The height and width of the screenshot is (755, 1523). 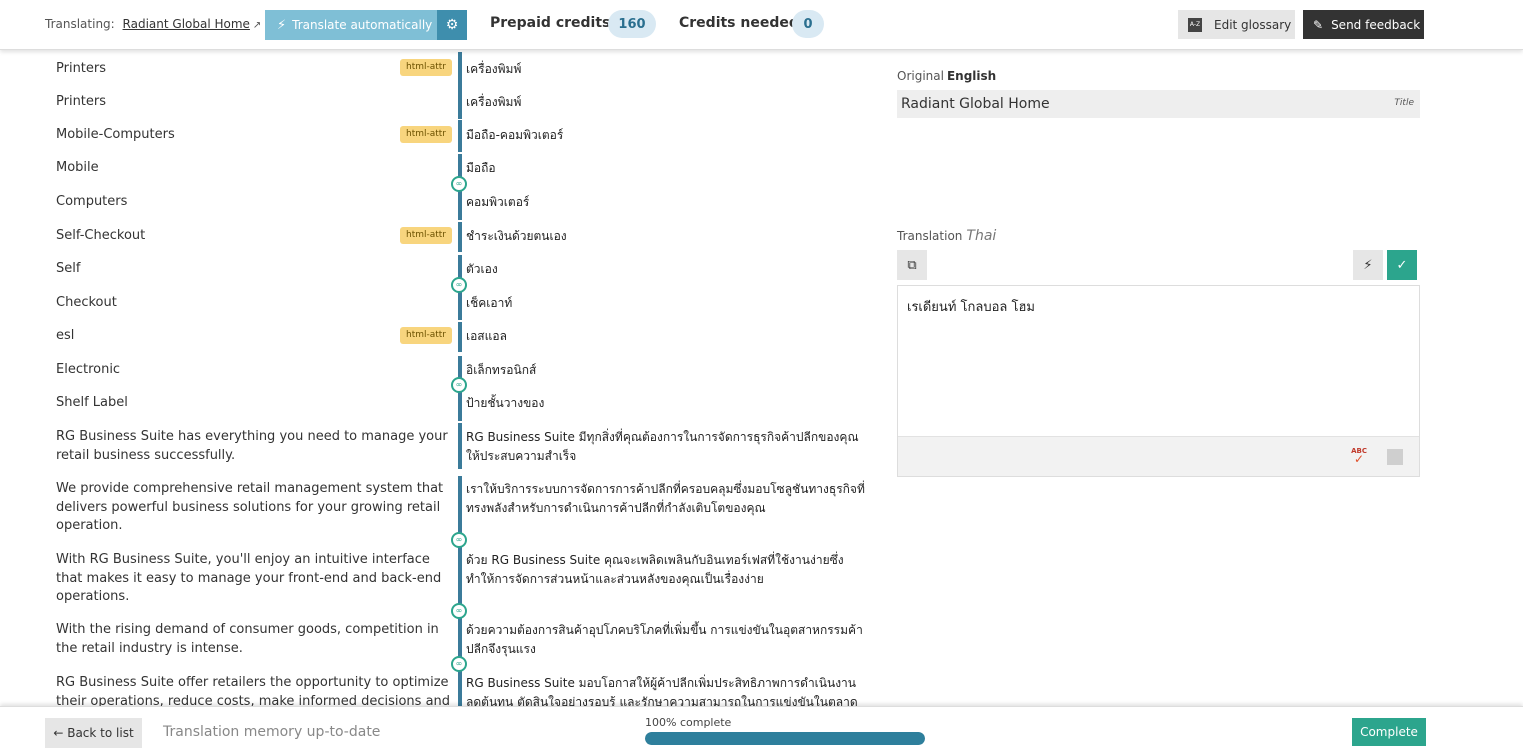 What do you see at coordinates (981, 236) in the screenshot?
I see `translation-language: Thai` at bounding box center [981, 236].